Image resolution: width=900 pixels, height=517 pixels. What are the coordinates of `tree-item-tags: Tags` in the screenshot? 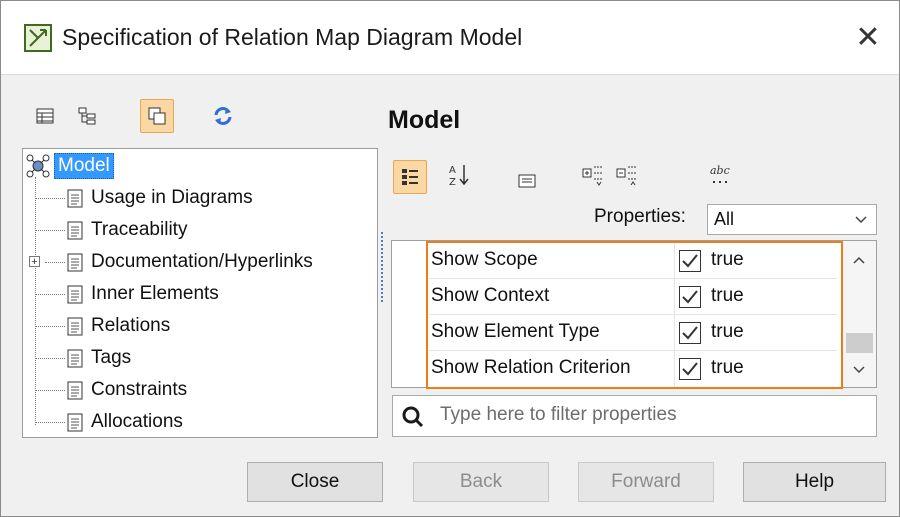 It's located at (99, 358).